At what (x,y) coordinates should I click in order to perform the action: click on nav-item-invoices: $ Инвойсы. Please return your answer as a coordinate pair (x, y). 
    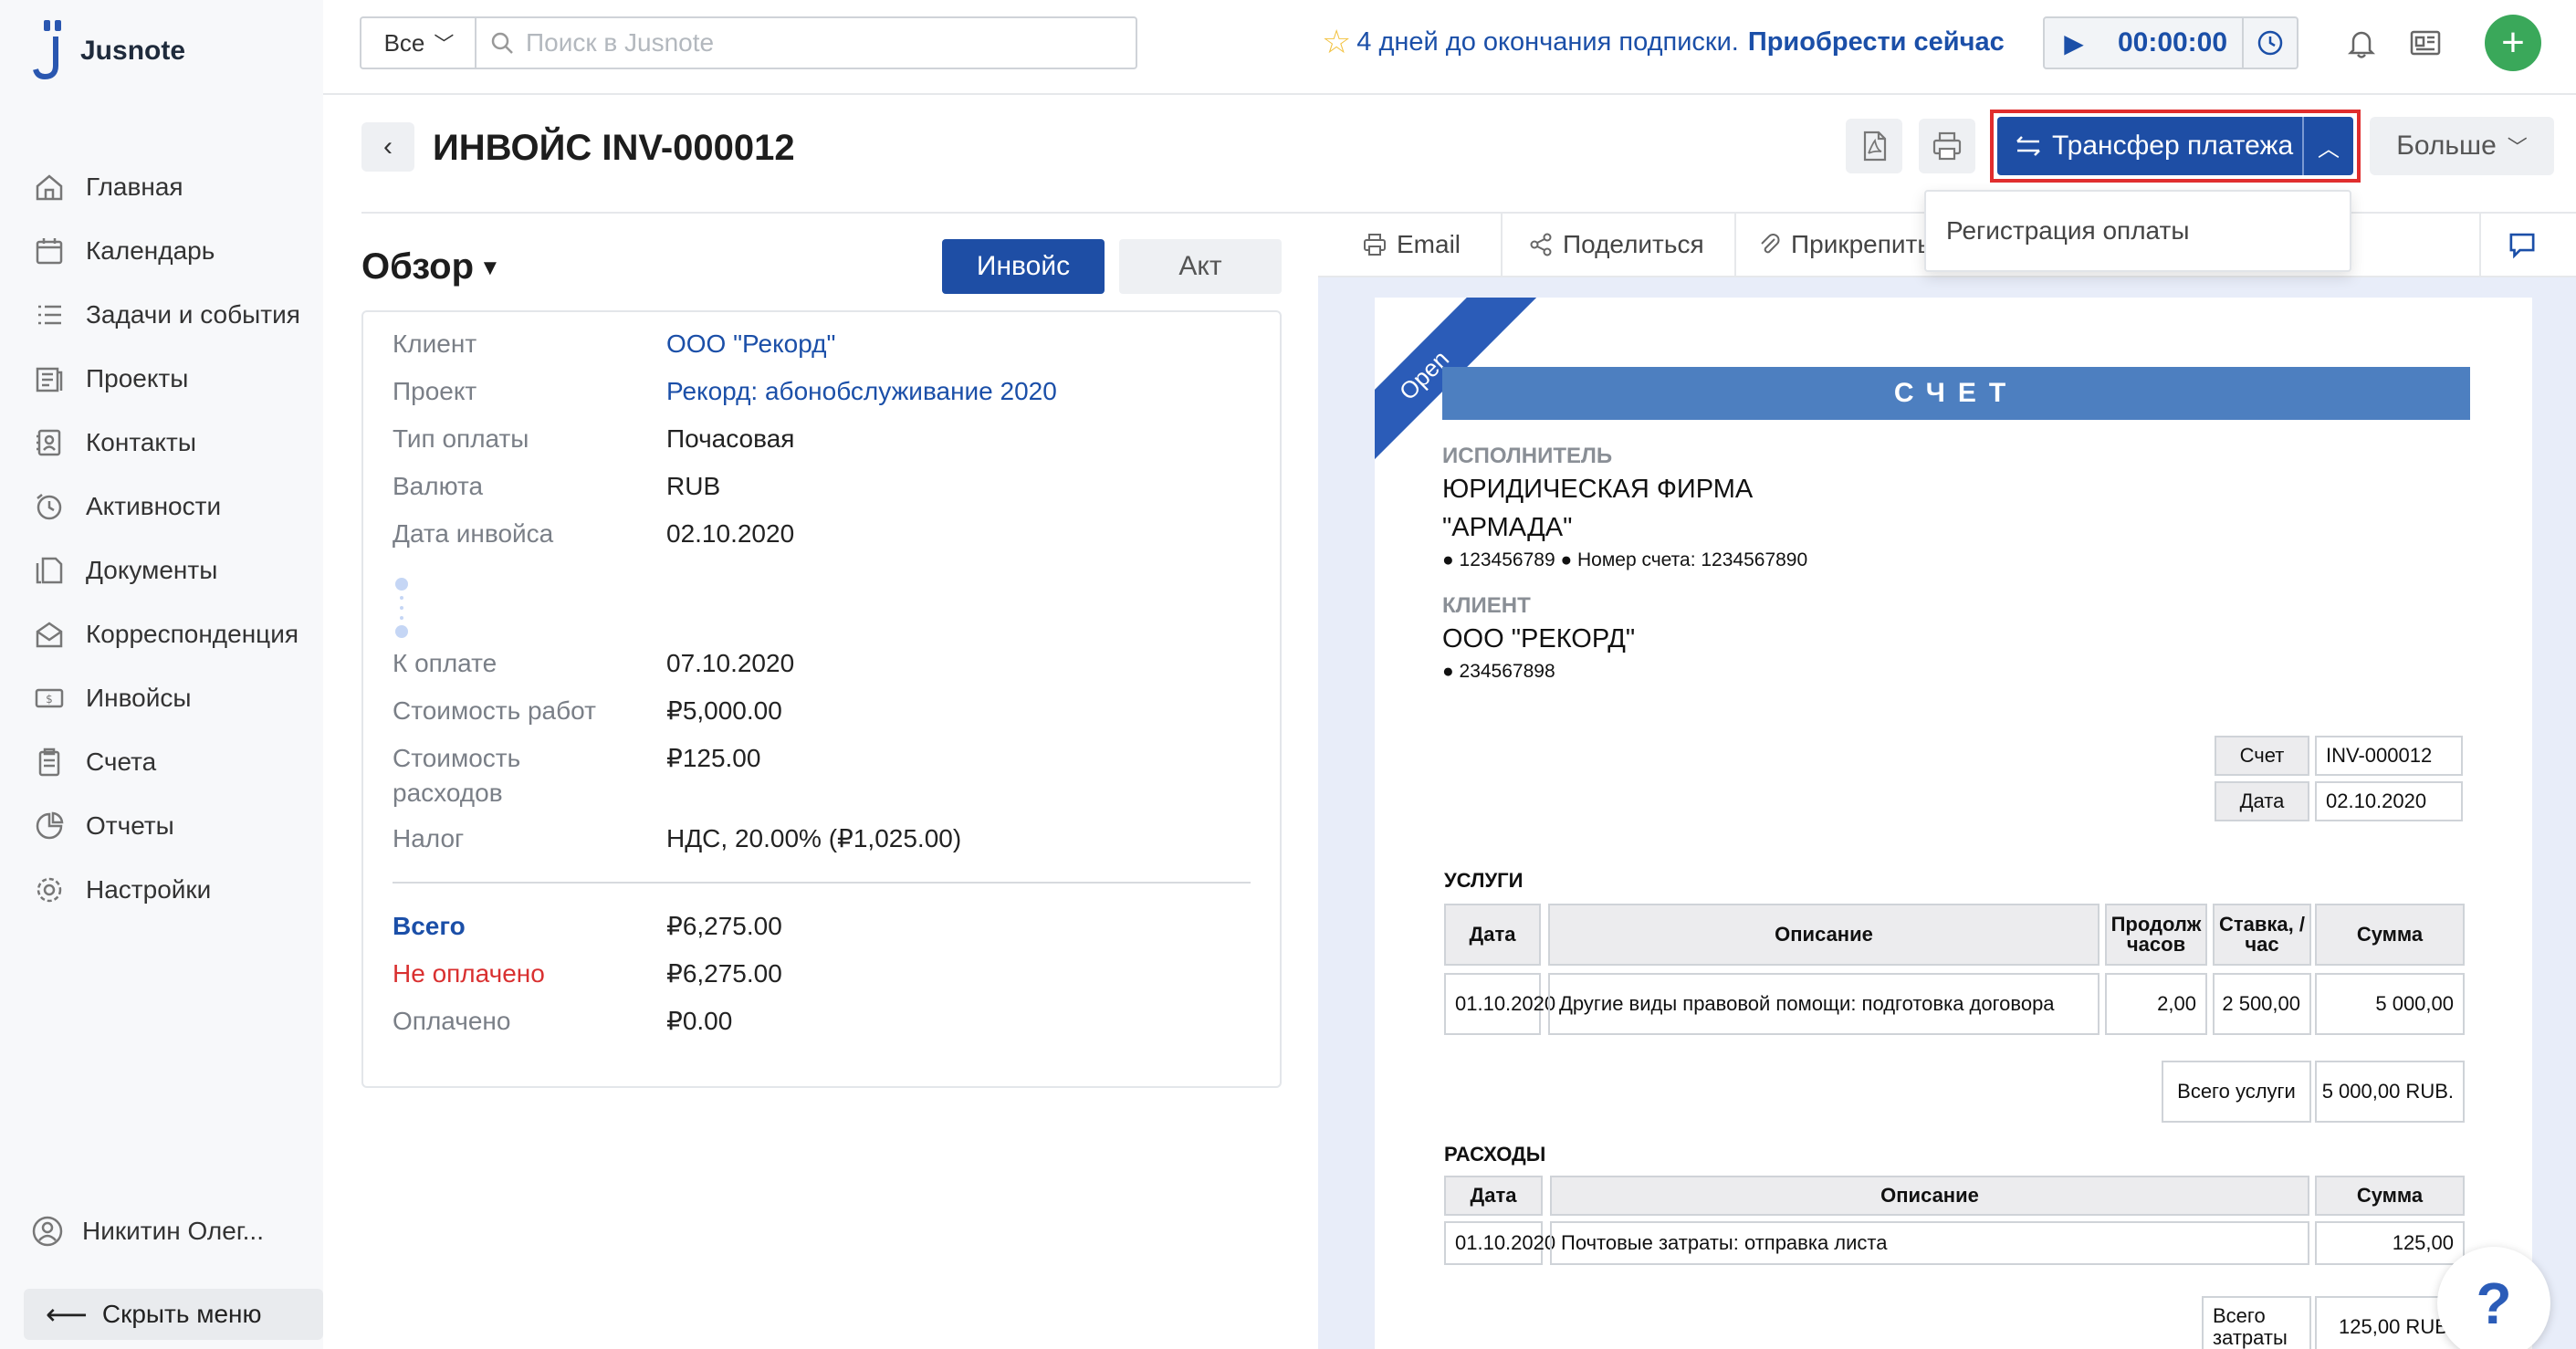
    Looking at the image, I should click on (177, 698).